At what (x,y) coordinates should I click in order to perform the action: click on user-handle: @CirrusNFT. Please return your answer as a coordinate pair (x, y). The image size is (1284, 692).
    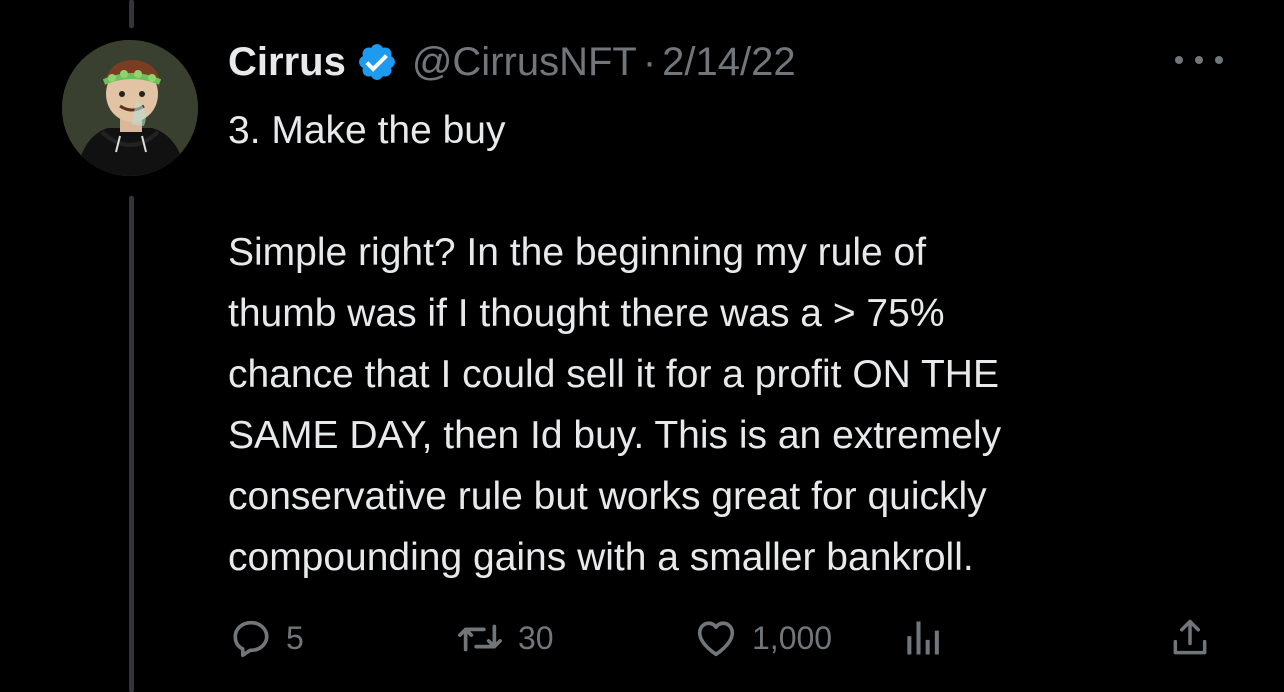
    Looking at the image, I should click on (524, 62).